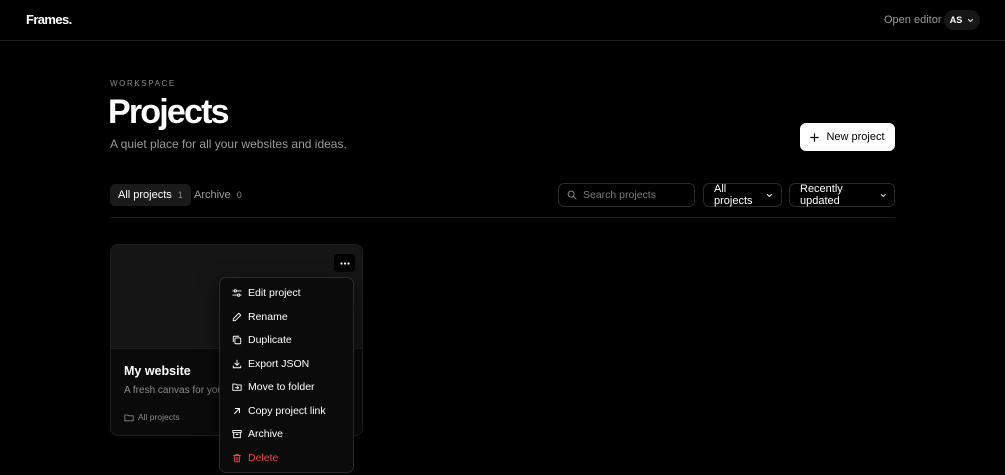 Image resolution: width=1005 pixels, height=475 pixels. Describe the element at coordinates (263, 457) in the screenshot. I see `menu-item-label: Delete` at that location.